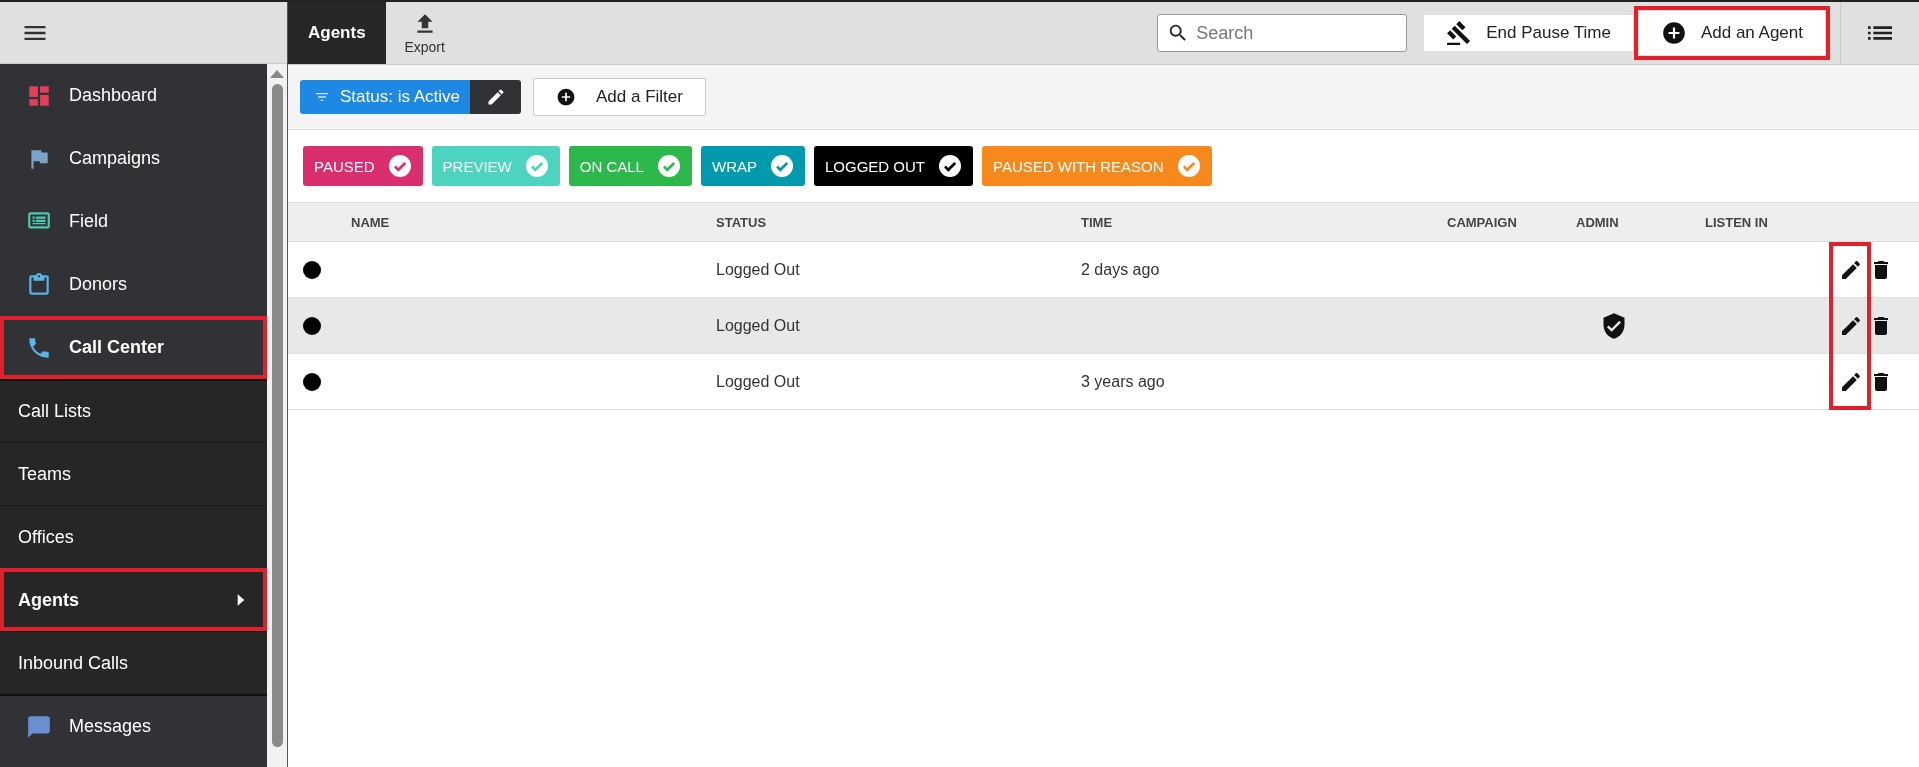  What do you see at coordinates (1459, 33) in the screenshot?
I see `gavel-icon` at bounding box center [1459, 33].